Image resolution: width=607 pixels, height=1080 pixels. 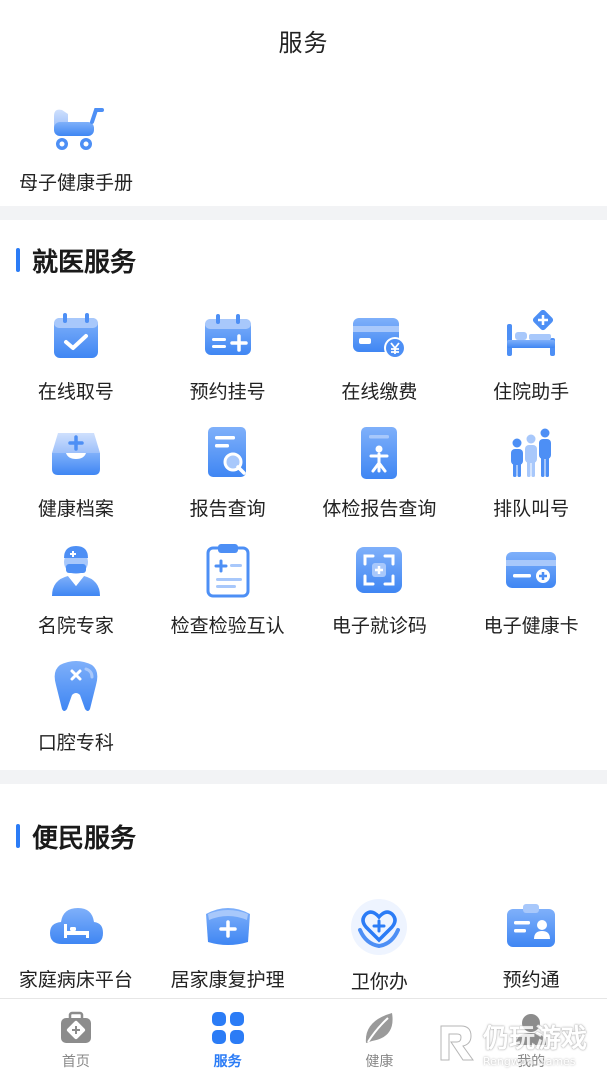 What do you see at coordinates (531, 392) in the screenshot?
I see `service-label: 住院助手` at bounding box center [531, 392].